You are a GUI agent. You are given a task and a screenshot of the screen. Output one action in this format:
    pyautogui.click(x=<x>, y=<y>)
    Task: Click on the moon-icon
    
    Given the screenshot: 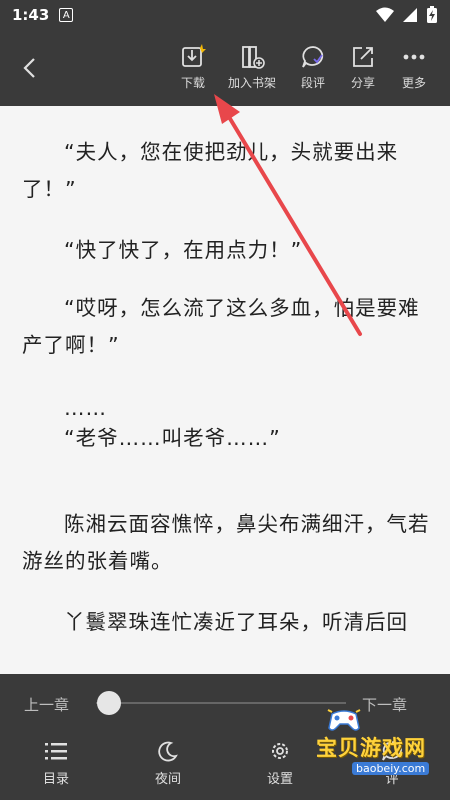 What is the action you would take?
    pyautogui.click(x=168, y=751)
    